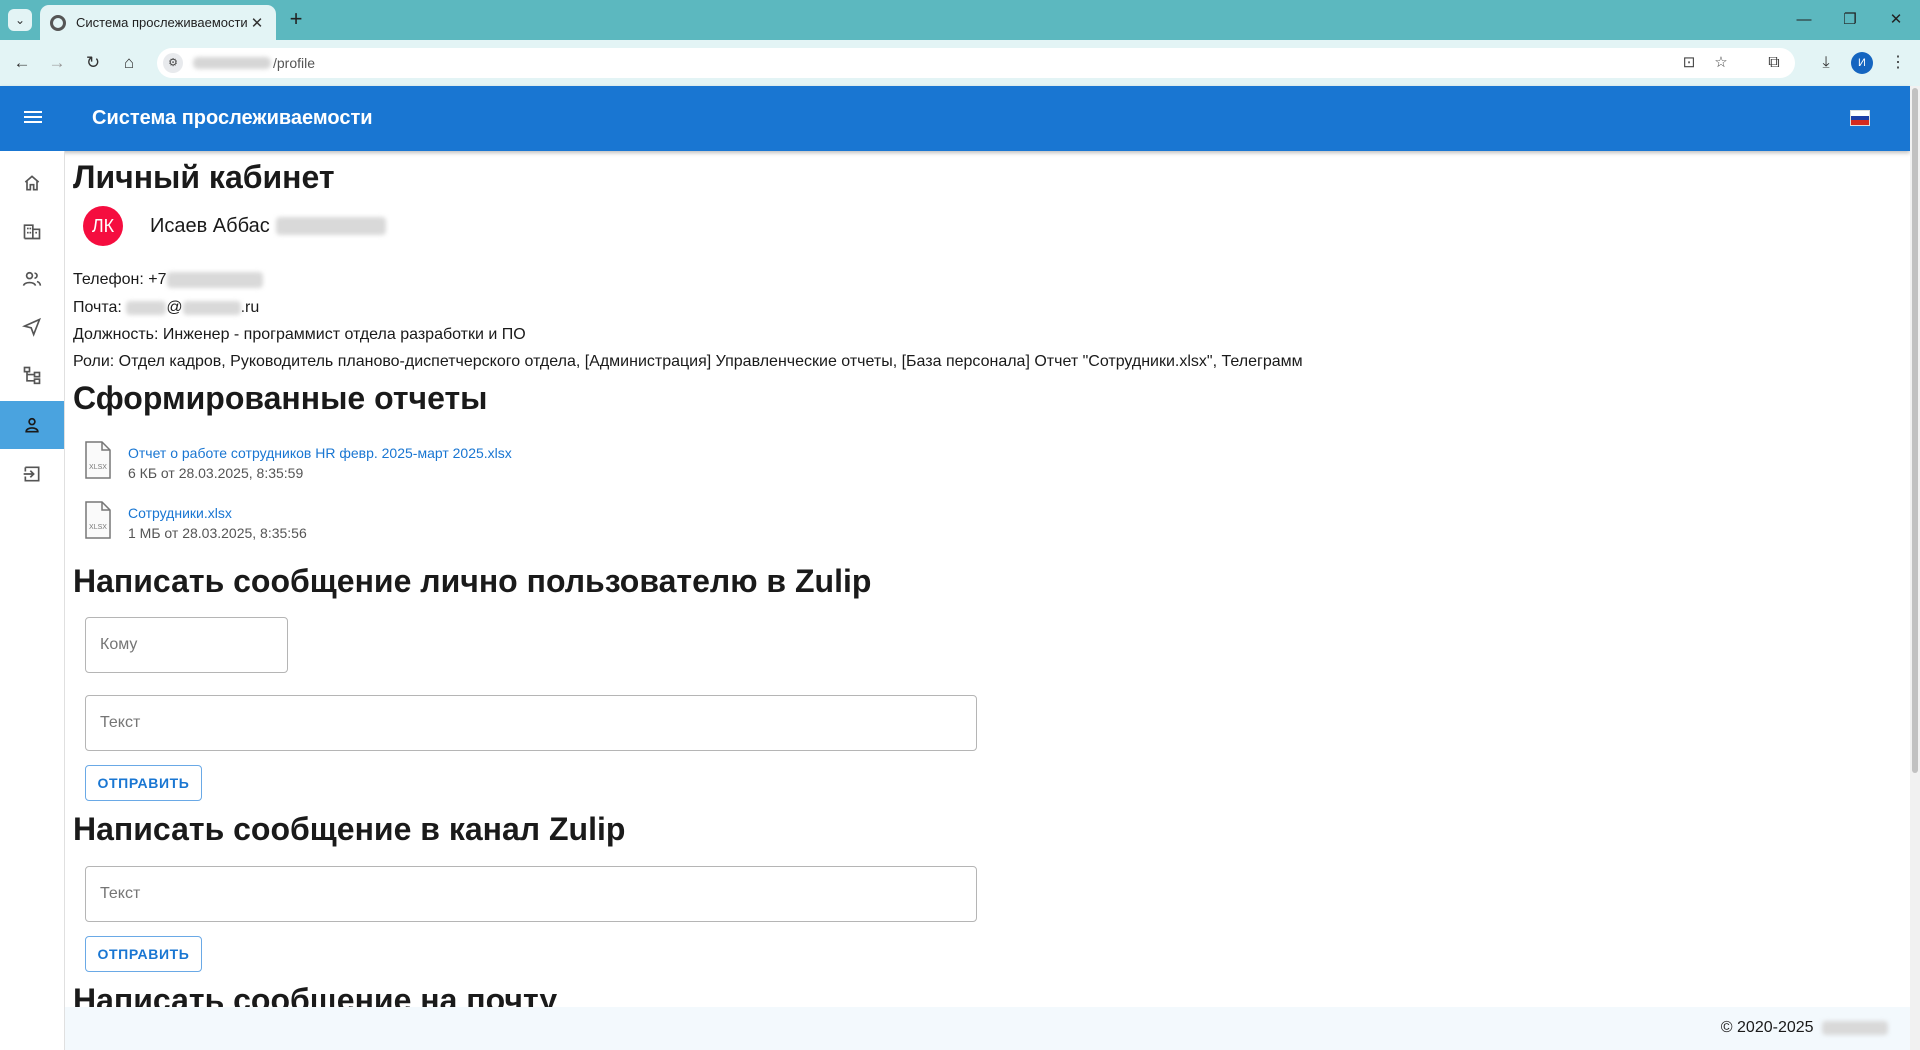 This screenshot has width=1920, height=1050. Describe the element at coordinates (58, 22) in the screenshot. I see `favicon-icon` at that location.